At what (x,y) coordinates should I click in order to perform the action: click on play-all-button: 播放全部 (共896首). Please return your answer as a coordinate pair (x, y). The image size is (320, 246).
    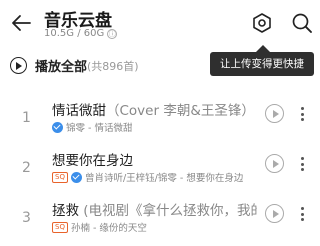
    Looking at the image, I should click on (74, 65).